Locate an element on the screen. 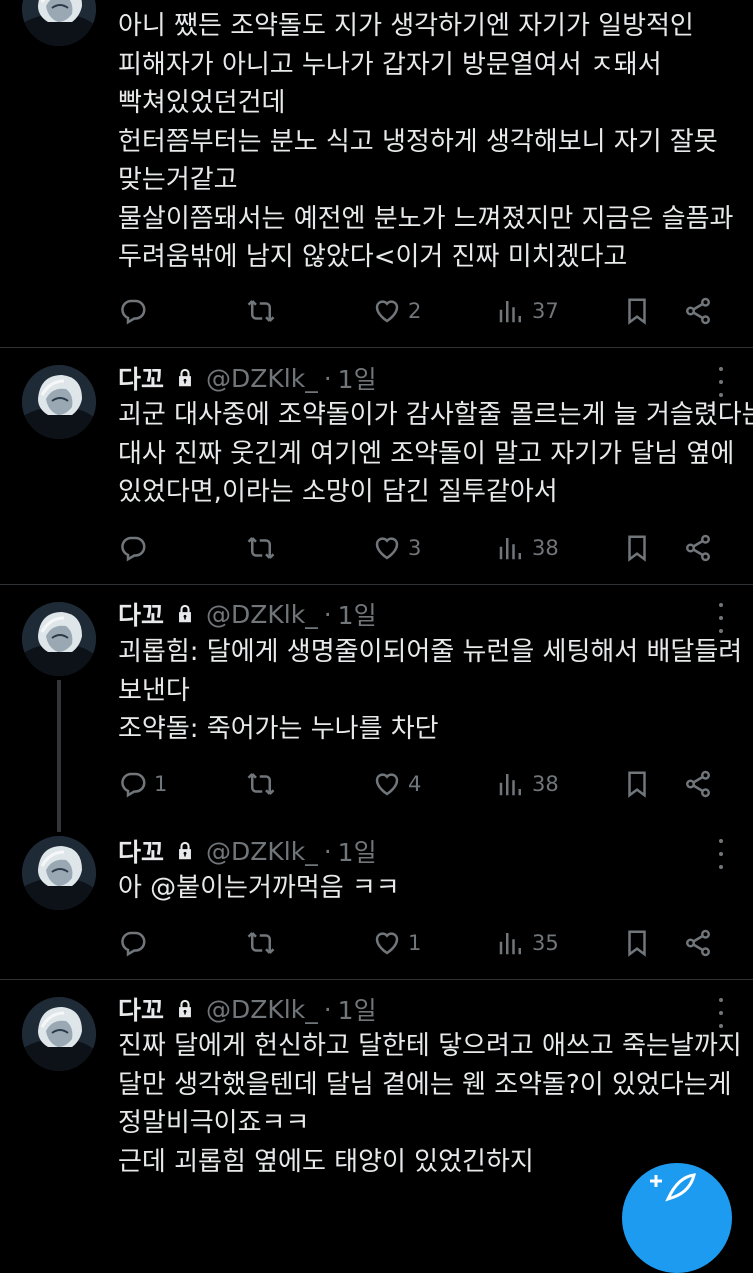 This screenshot has width=753, height=1273. like-button: 4 is located at coordinates (396, 784).